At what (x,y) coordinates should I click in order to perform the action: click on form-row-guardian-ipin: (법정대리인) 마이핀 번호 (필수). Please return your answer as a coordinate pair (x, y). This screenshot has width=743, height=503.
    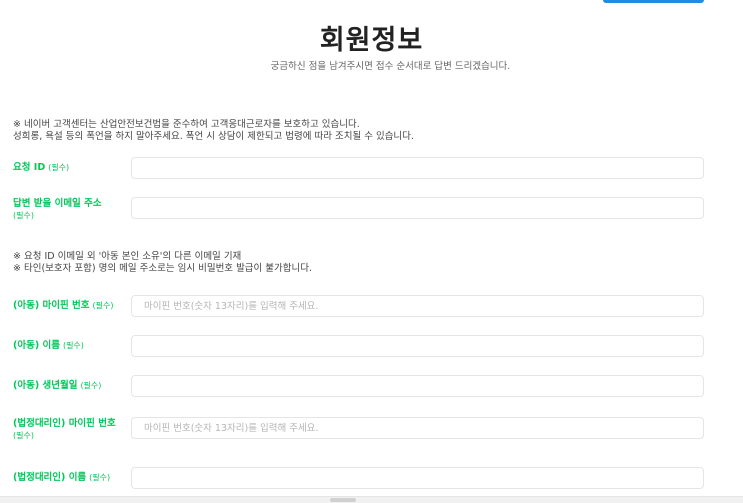
    Looking at the image, I should click on (358, 429).